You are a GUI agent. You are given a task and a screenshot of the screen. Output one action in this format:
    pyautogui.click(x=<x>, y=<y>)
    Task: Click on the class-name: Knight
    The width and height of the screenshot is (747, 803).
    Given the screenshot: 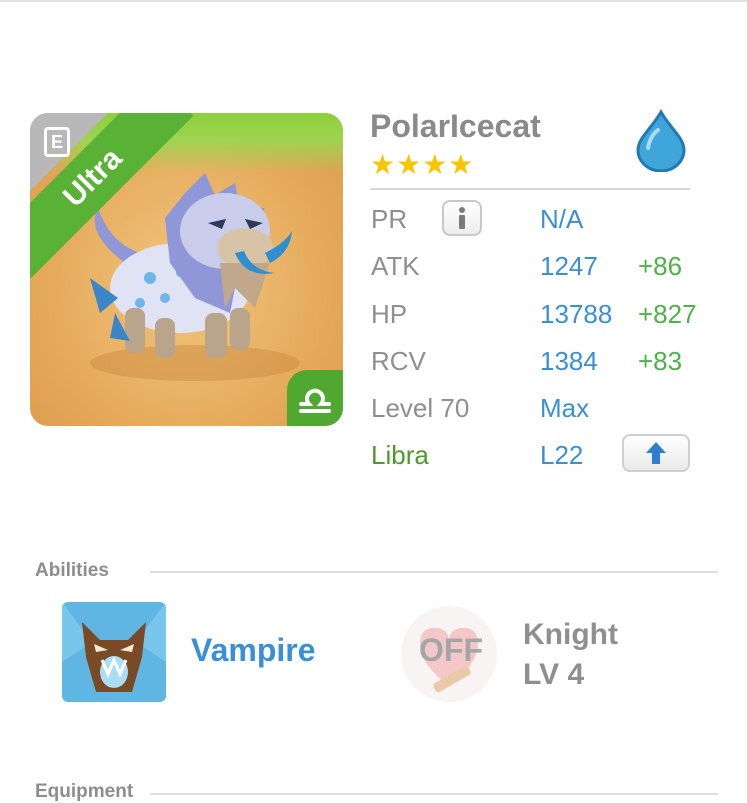 What is the action you would take?
    pyautogui.click(x=570, y=634)
    